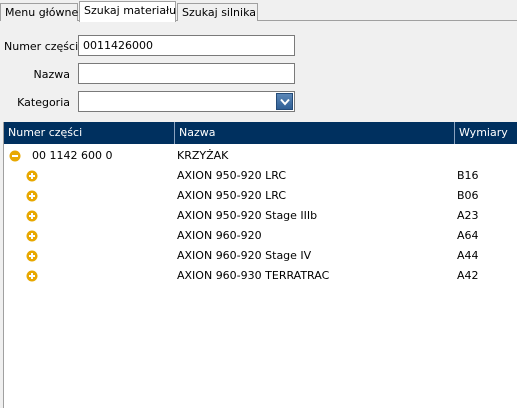 Image resolution: width=517 pixels, height=408 pixels. I want to click on category-dropdown-button, so click(284, 101).